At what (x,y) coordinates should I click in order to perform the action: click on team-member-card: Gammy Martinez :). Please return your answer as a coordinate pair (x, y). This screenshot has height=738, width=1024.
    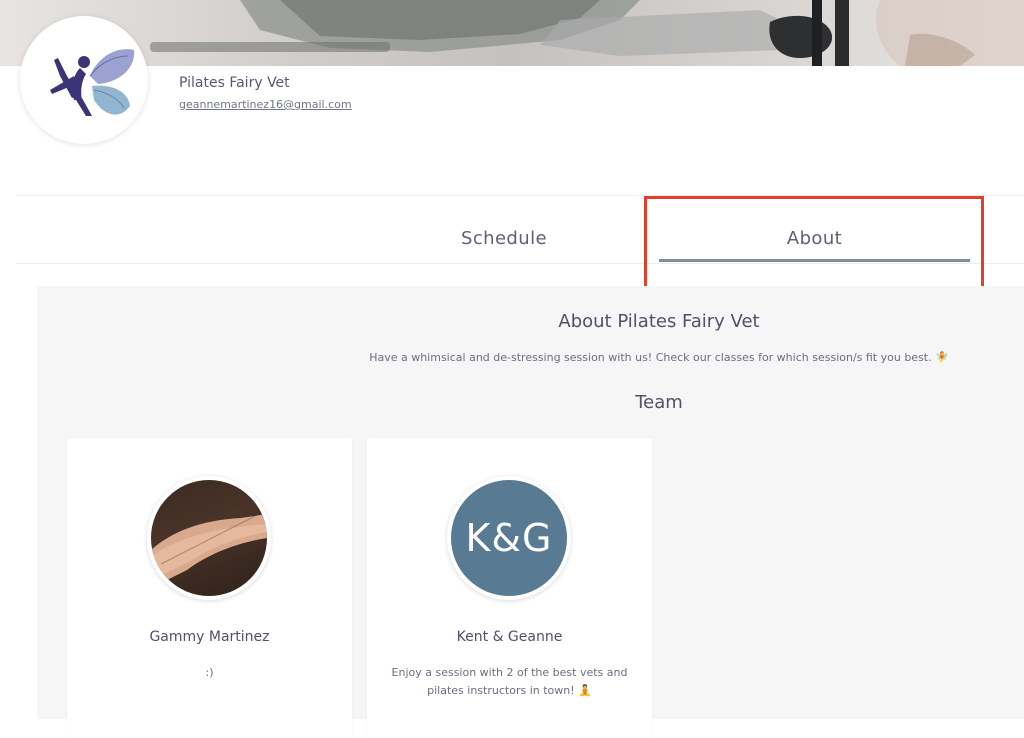
    Looking at the image, I should click on (209, 588).